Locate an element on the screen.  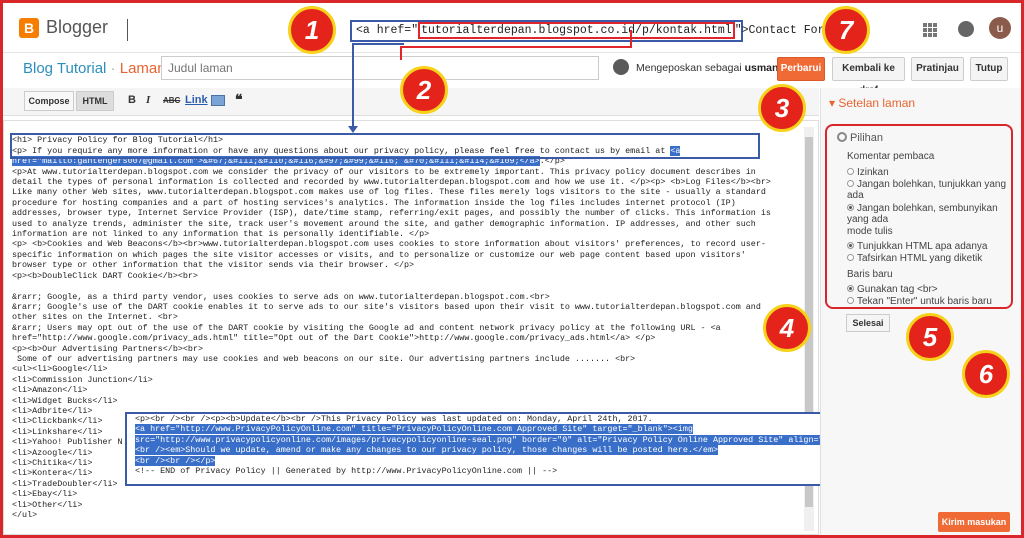
code-line: <li>Other</li> is located at coordinates (47, 504).